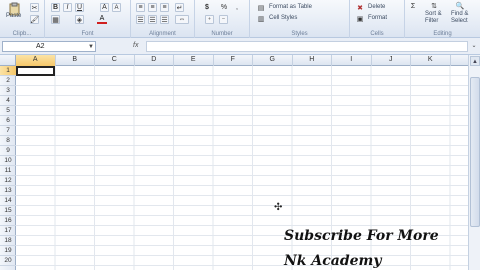 Image resolution: width=480 pixels, height=270 pixels. I want to click on bold-button: B, so click(55, 7).